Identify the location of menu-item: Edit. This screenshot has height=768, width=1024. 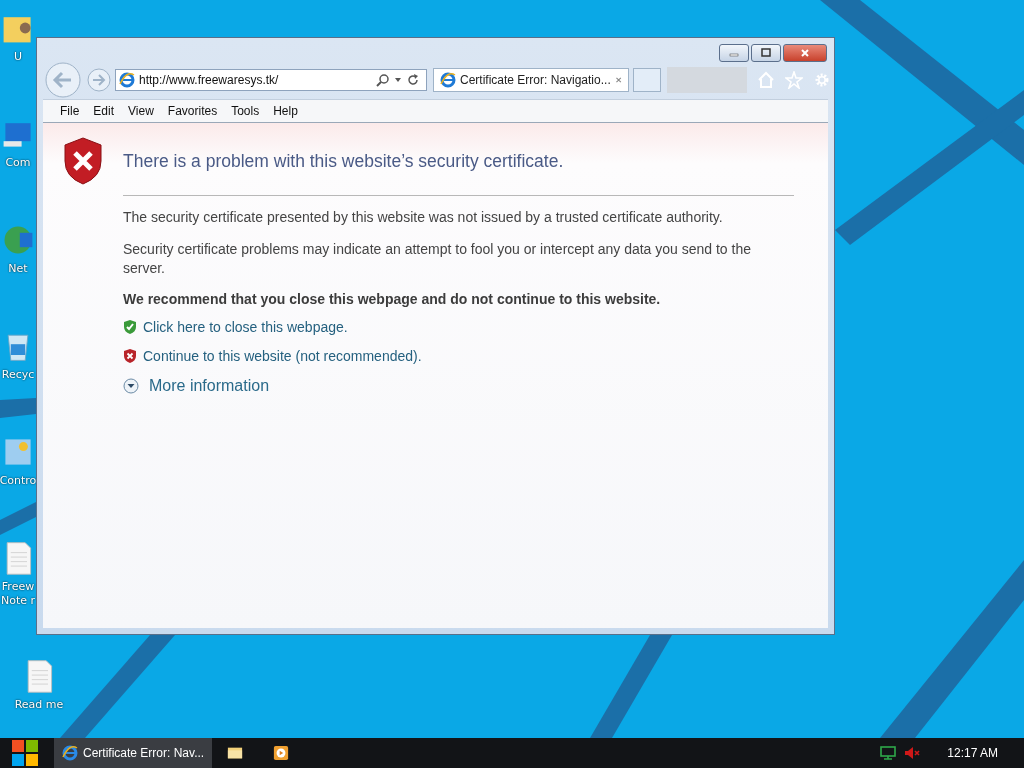
(104, 111).